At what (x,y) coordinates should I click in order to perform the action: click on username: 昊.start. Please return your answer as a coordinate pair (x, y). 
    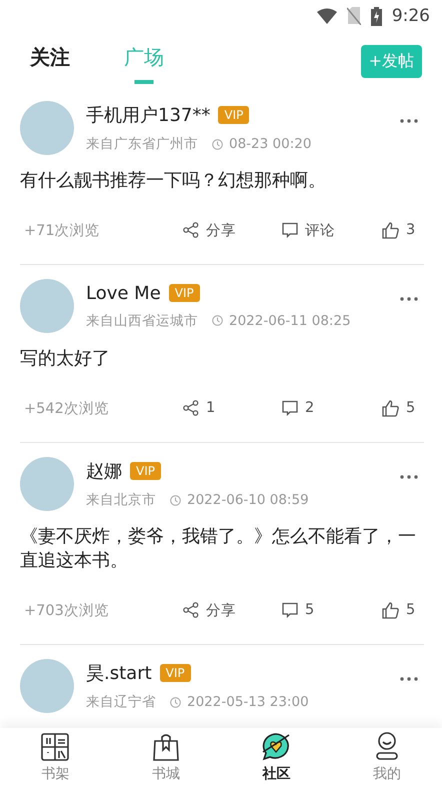
    Looking at the image, I should click on (119, 673).